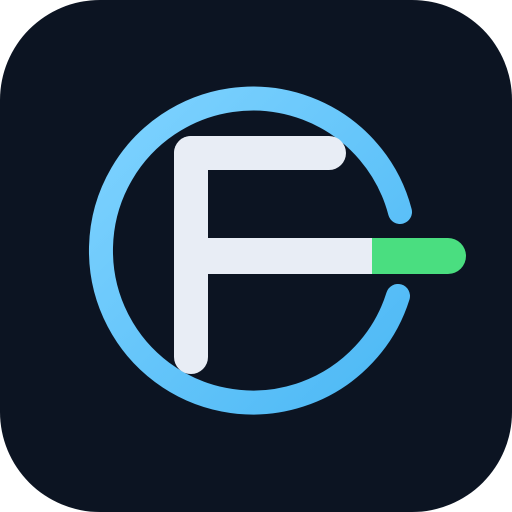 The height and width of the screenshot is (512, 512). Describe the element at coordinates (419, 256) in the screenshot. I see `accent-bar-tip` at that location.